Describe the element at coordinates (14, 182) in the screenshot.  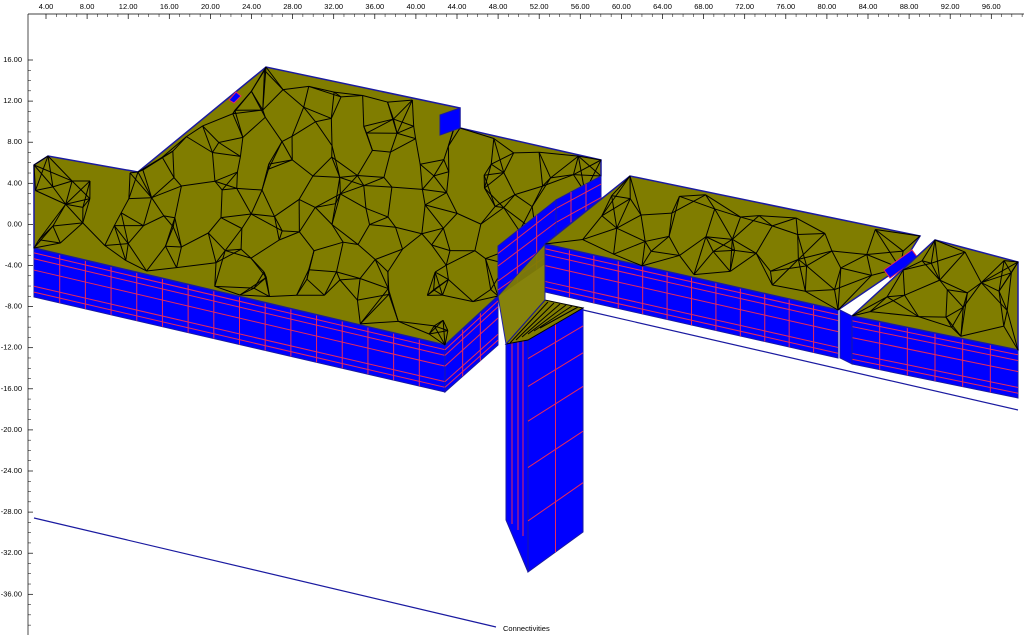
I see `left-ruler-label: 4.00` at that location.